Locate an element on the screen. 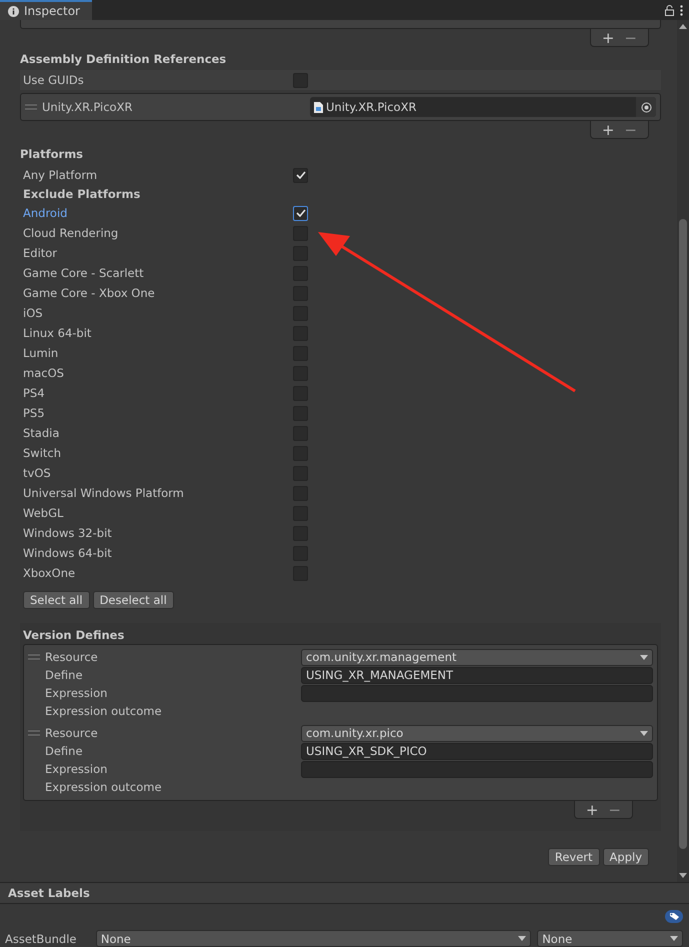  platform-label: Cloud Rendering is located at coordinates (71, 233).